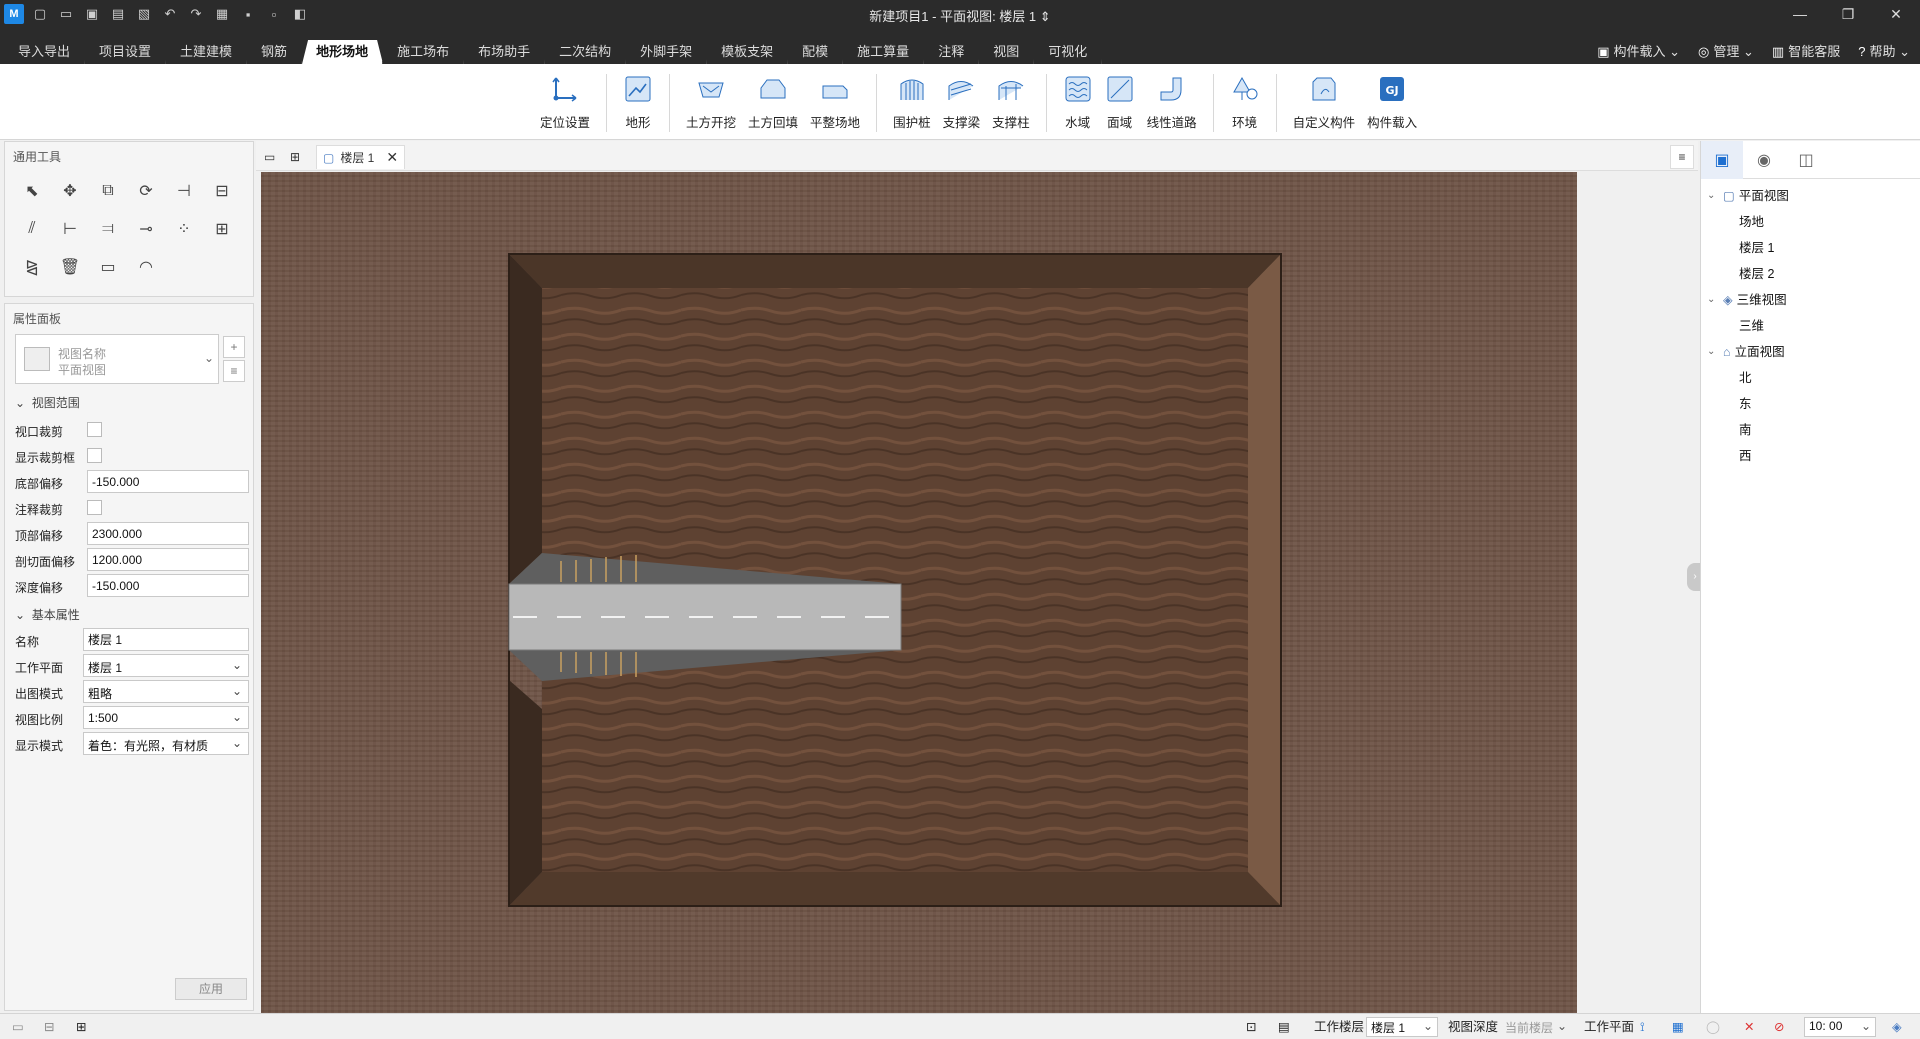 This screenshot has width=1920, height=1039. What do you see at coordinates (196, 14) in the screenshot?
I see `redo-icon: ↷` at bounding box center [196, 14].